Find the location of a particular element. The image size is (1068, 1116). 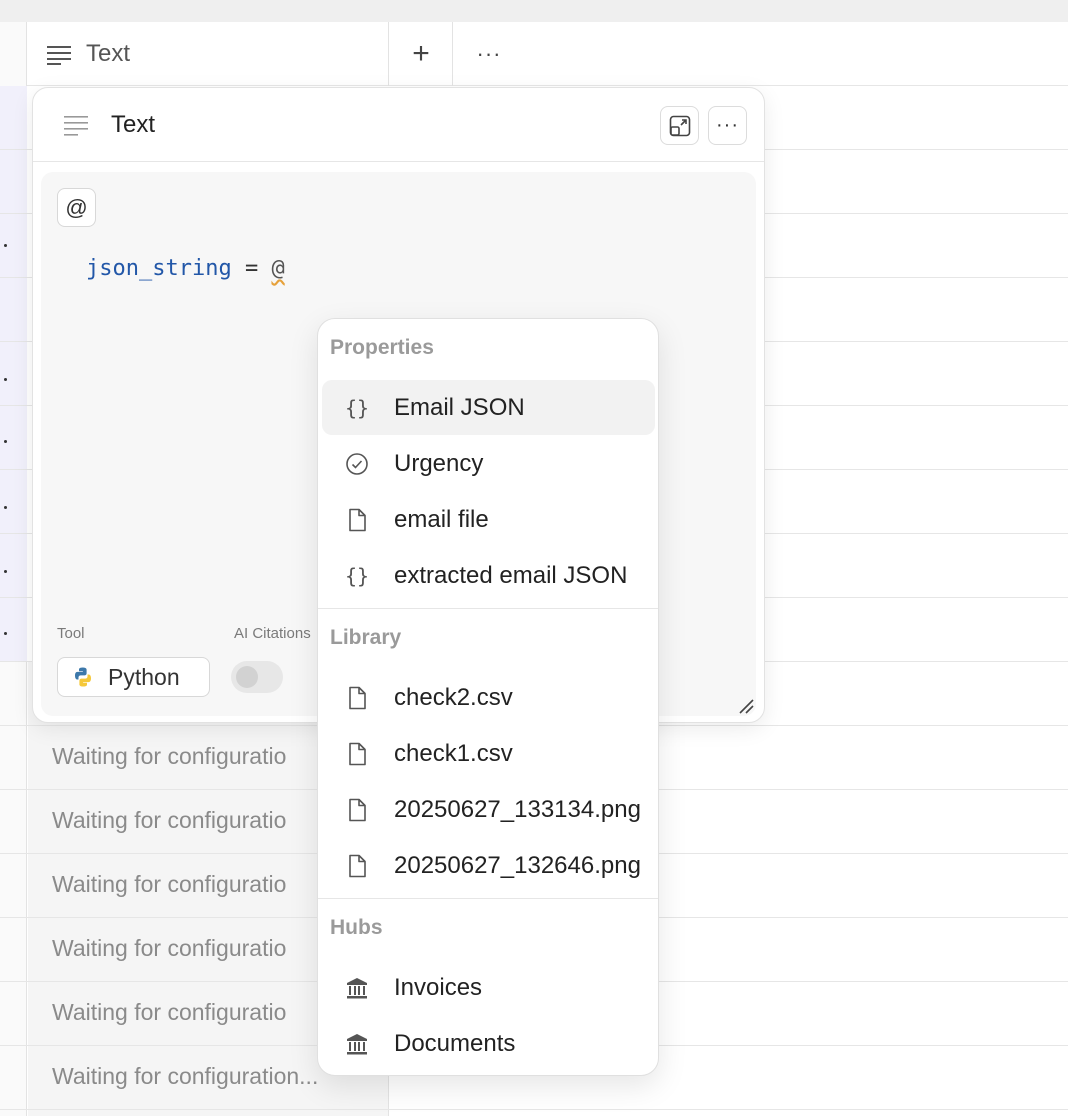

selected-rows-highlight is located at coordinates (13, 374).